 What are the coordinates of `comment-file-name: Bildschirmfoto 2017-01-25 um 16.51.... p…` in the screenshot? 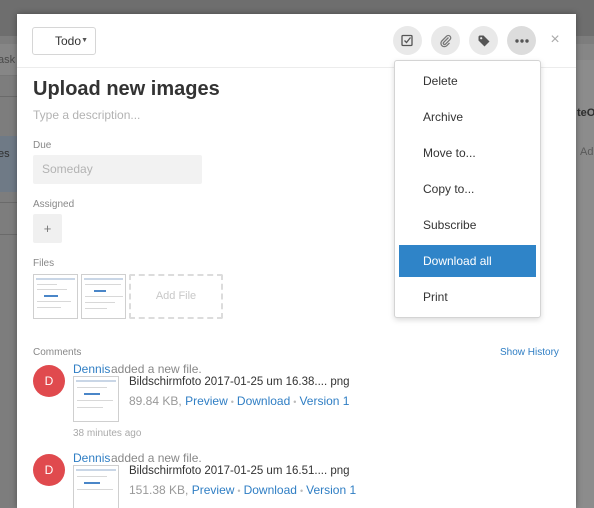 It's located at (239, 471).